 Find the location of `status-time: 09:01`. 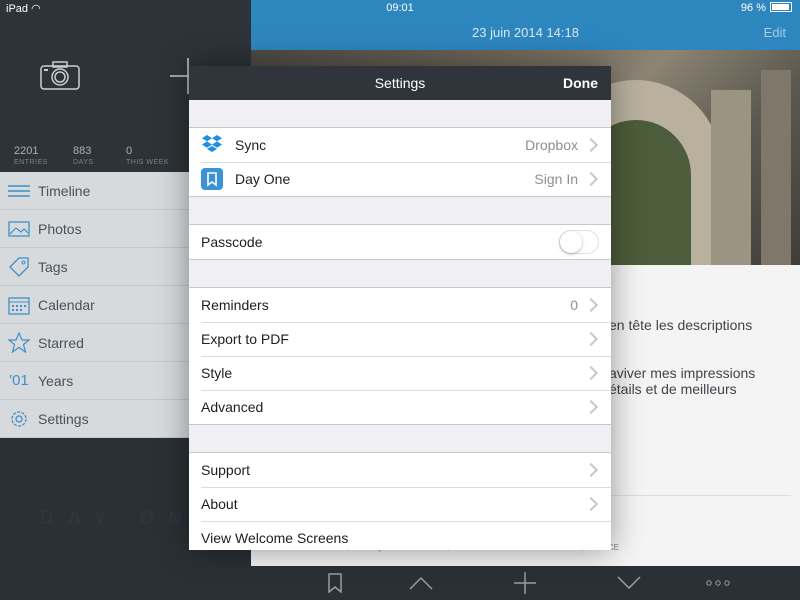

status-time: 09:01 is located at coordinates (400, 8).